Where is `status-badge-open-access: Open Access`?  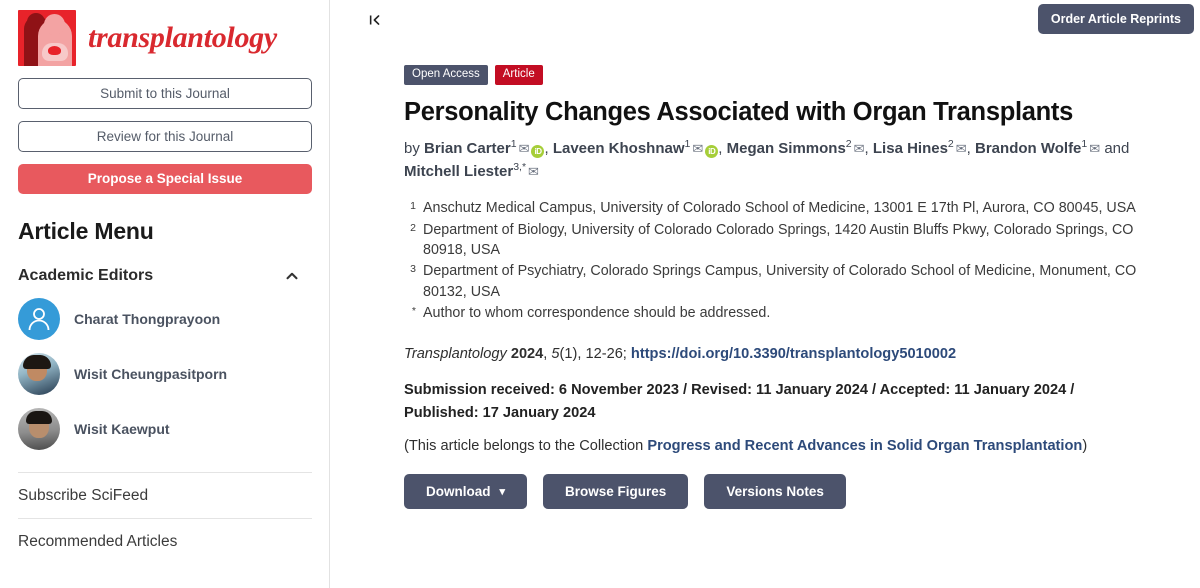
status-badge-open-access: Open Access is located at coordinates (446, 75).